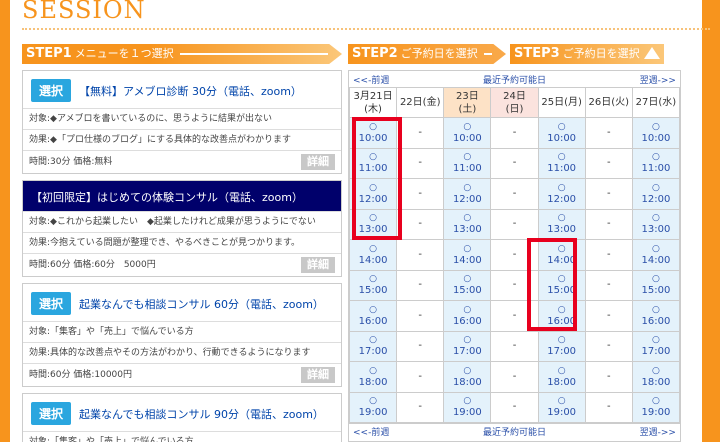  Describe the element at coordinates (71, 162) in the screenshot. I see `menu-item-time-price: 時間:30分 価格:無料` at that location.